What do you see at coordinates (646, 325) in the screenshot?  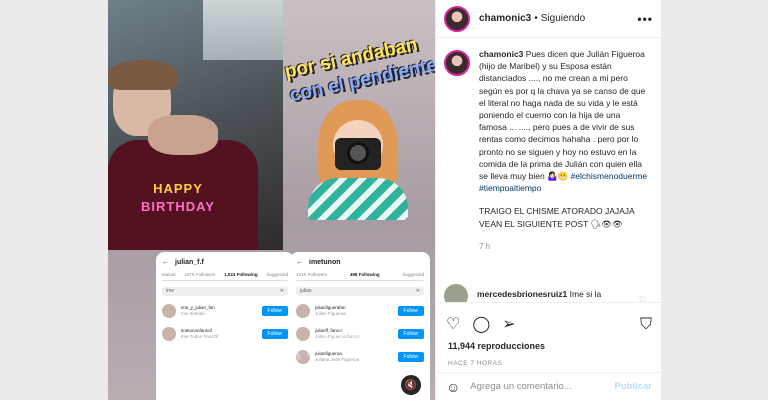 I see `save-bookmark-icon: ⛉` at bounding box center [646, 325].